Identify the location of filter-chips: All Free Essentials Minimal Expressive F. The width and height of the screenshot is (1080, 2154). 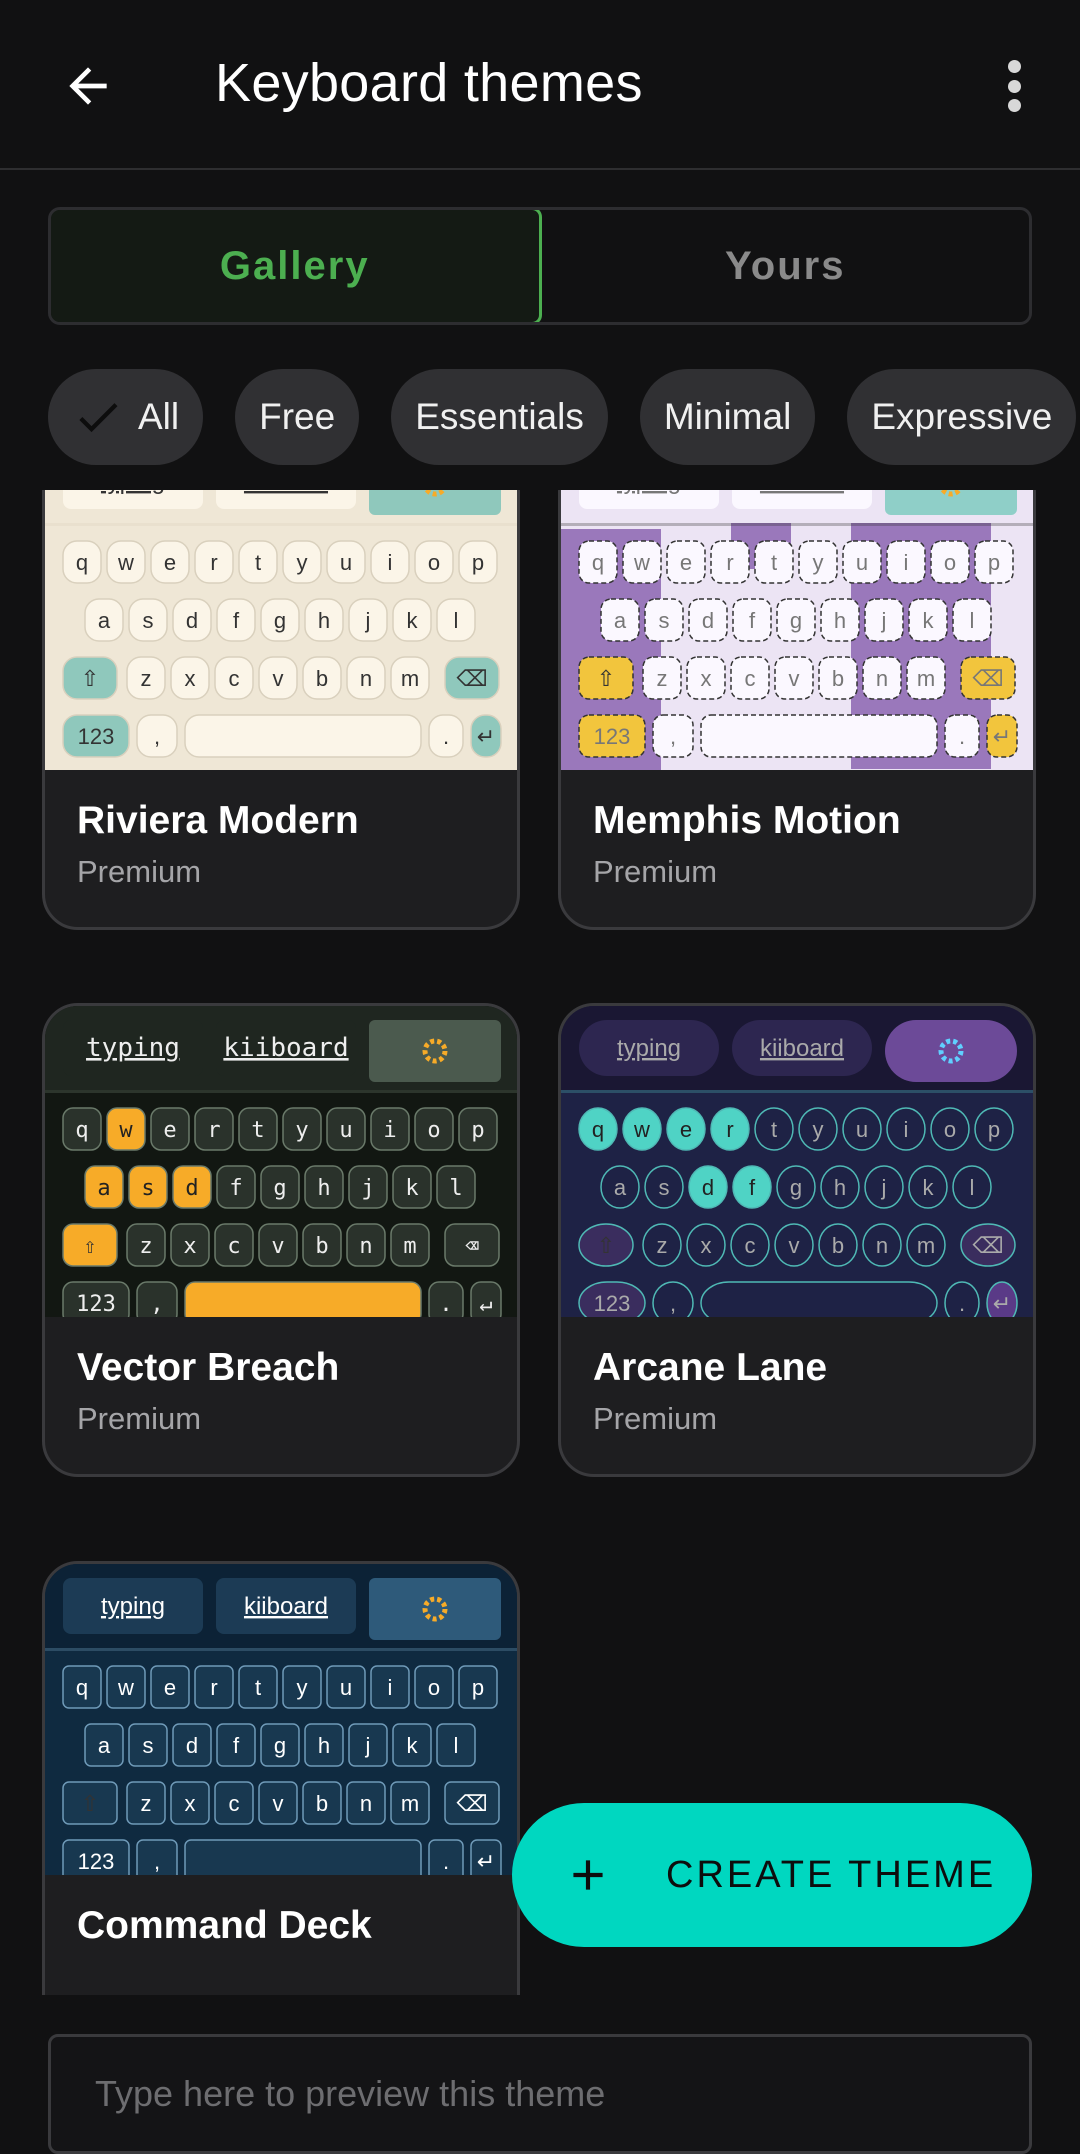
(564, 417).